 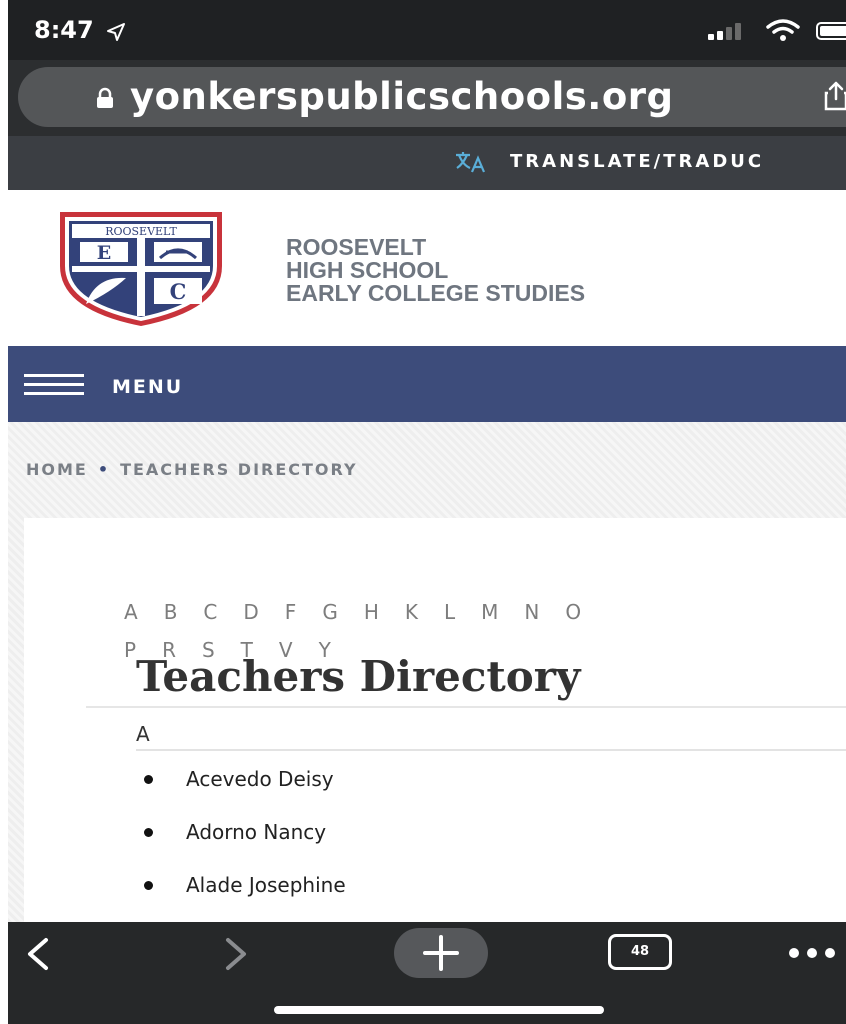 I want to click on translate-label: TRANSLATE/TRADUC, so click(x=637, y=161).